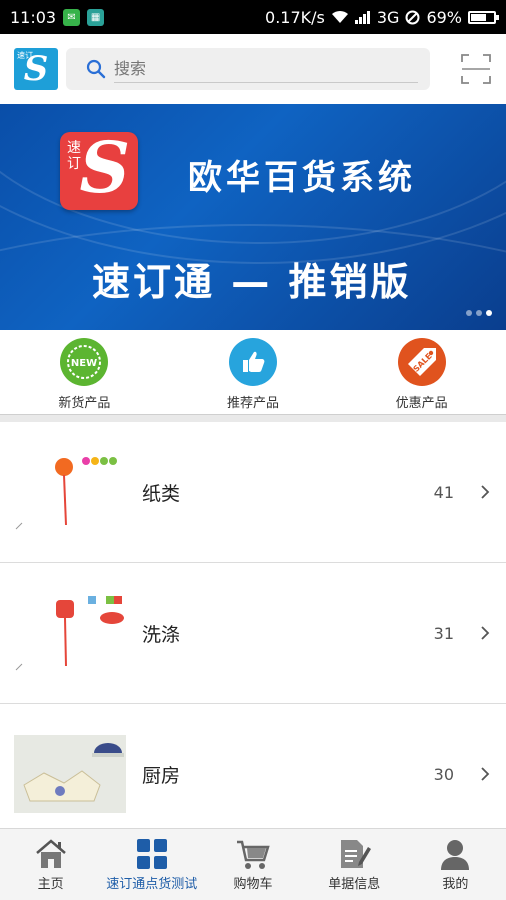 The height and width of the screenshot is (900, 506). I want to click on nav-label: 主页, so click(50, 884).